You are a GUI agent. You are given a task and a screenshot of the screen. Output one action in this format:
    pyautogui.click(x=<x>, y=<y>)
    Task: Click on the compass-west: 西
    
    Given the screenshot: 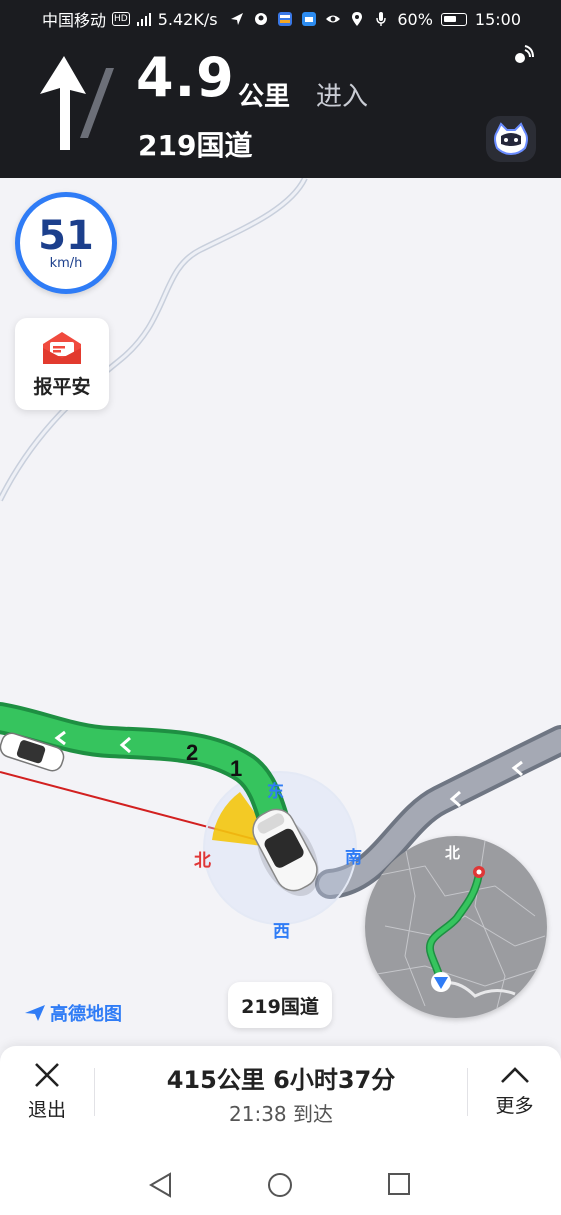 What is the action you would take?
    pyautogui.click(x=281, y=932)
    